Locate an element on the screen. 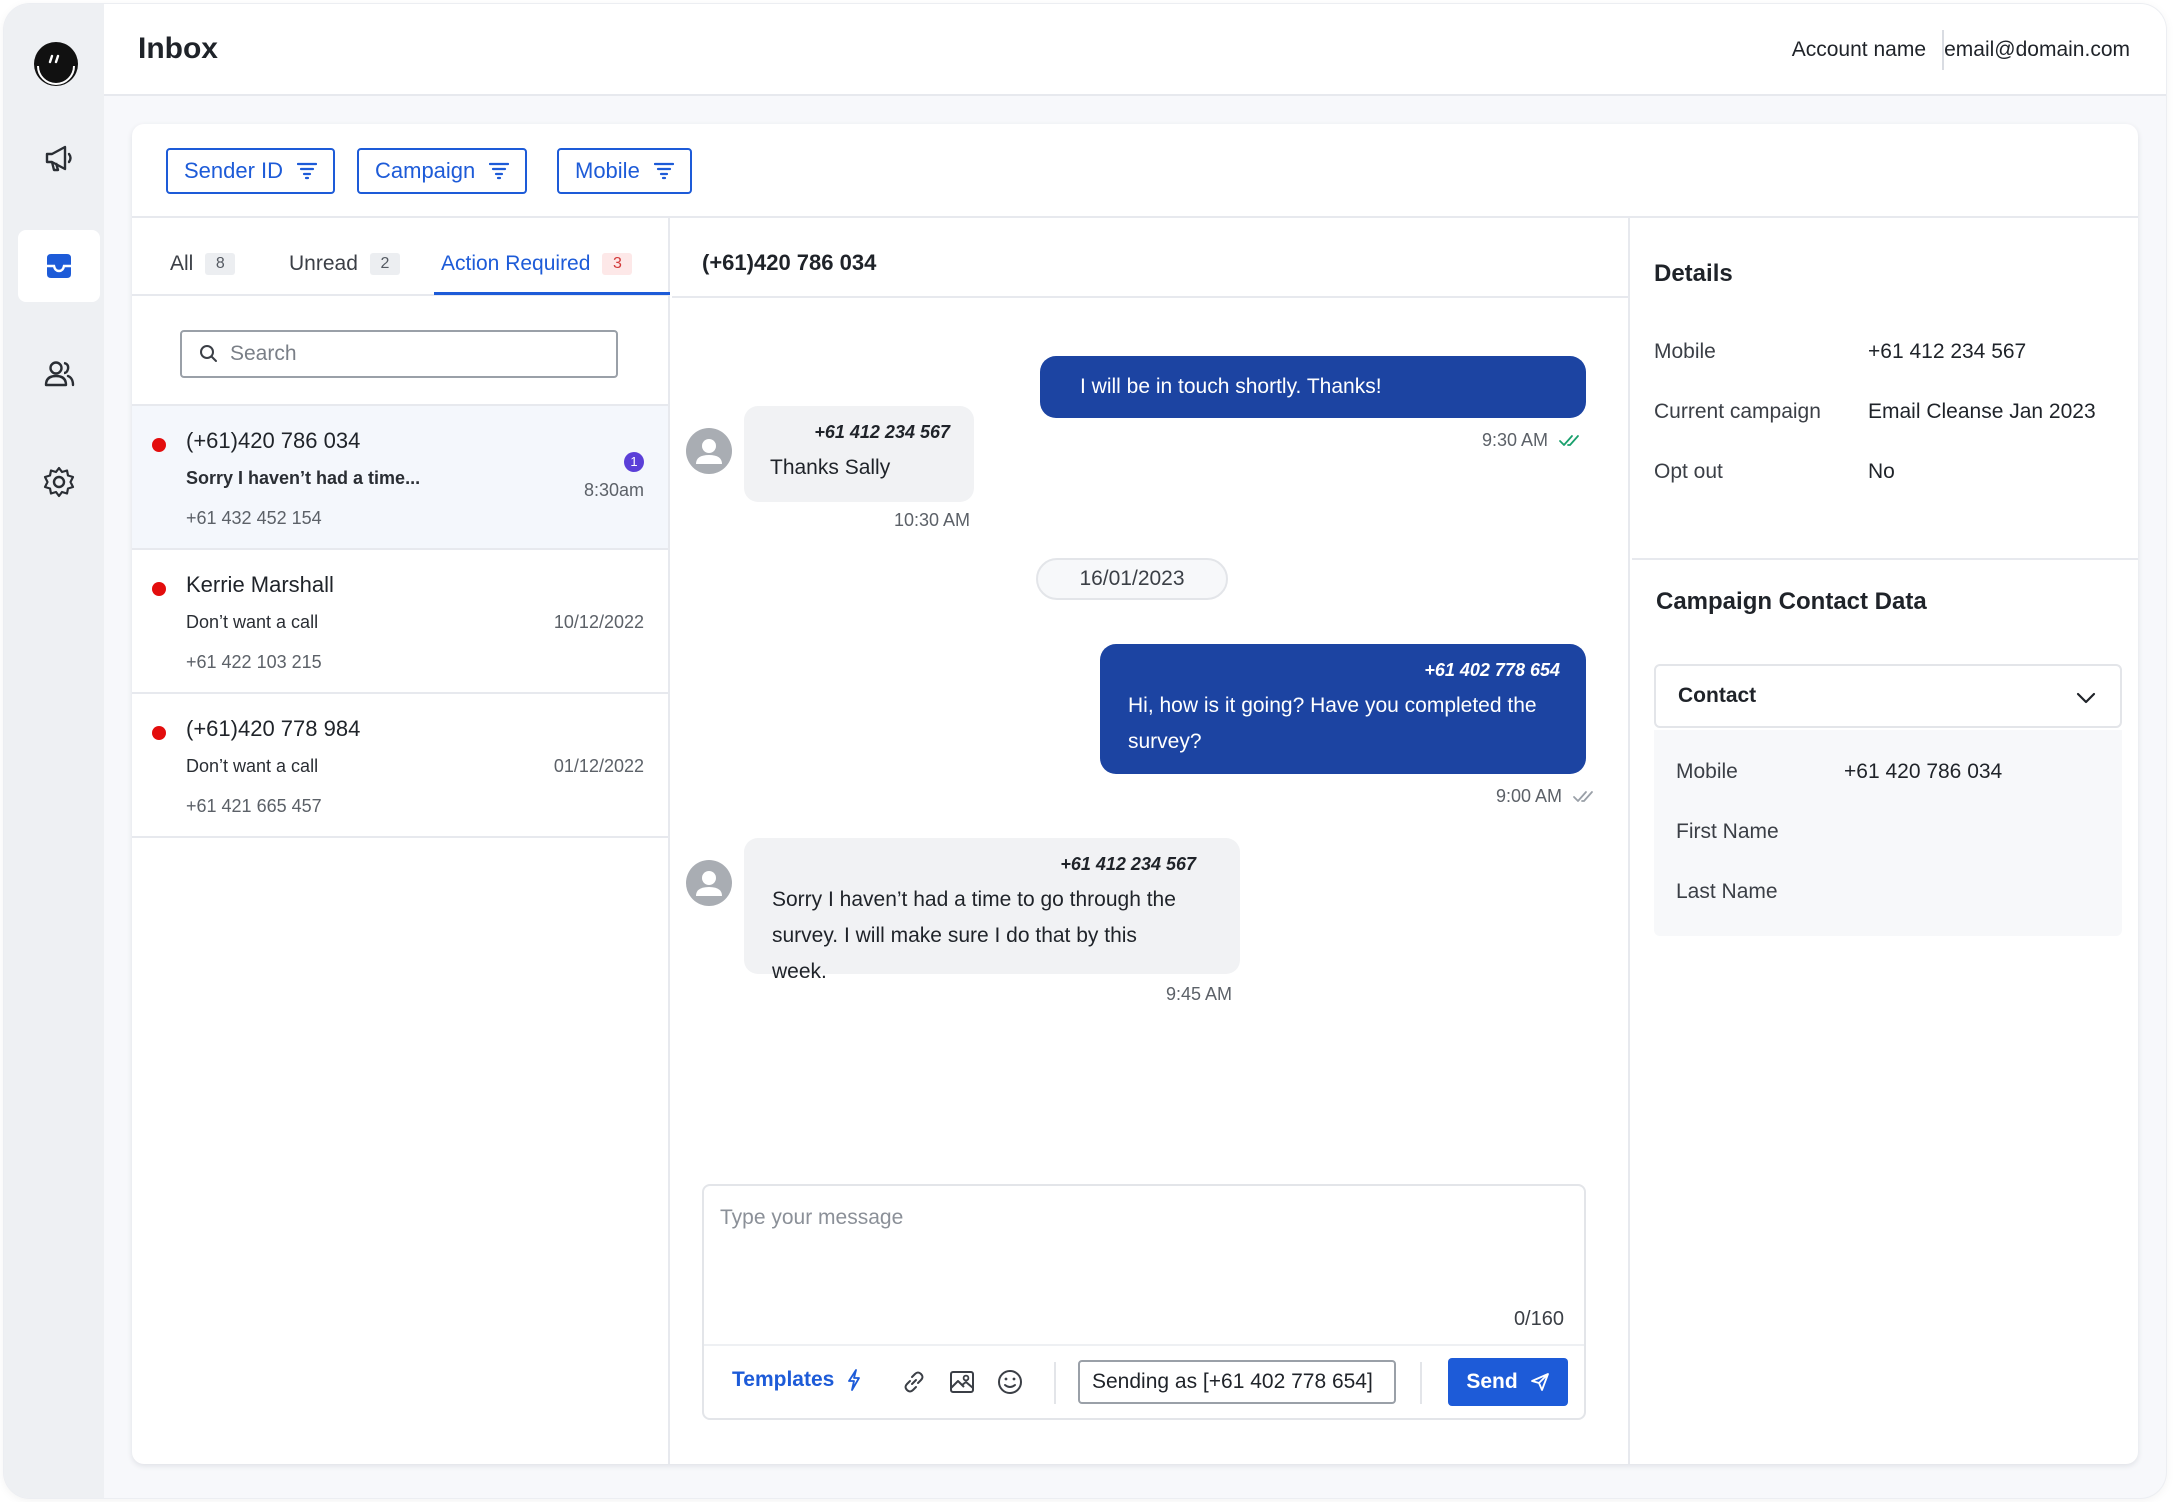  templates-button: Templates is located at coordinates (797, 1380).